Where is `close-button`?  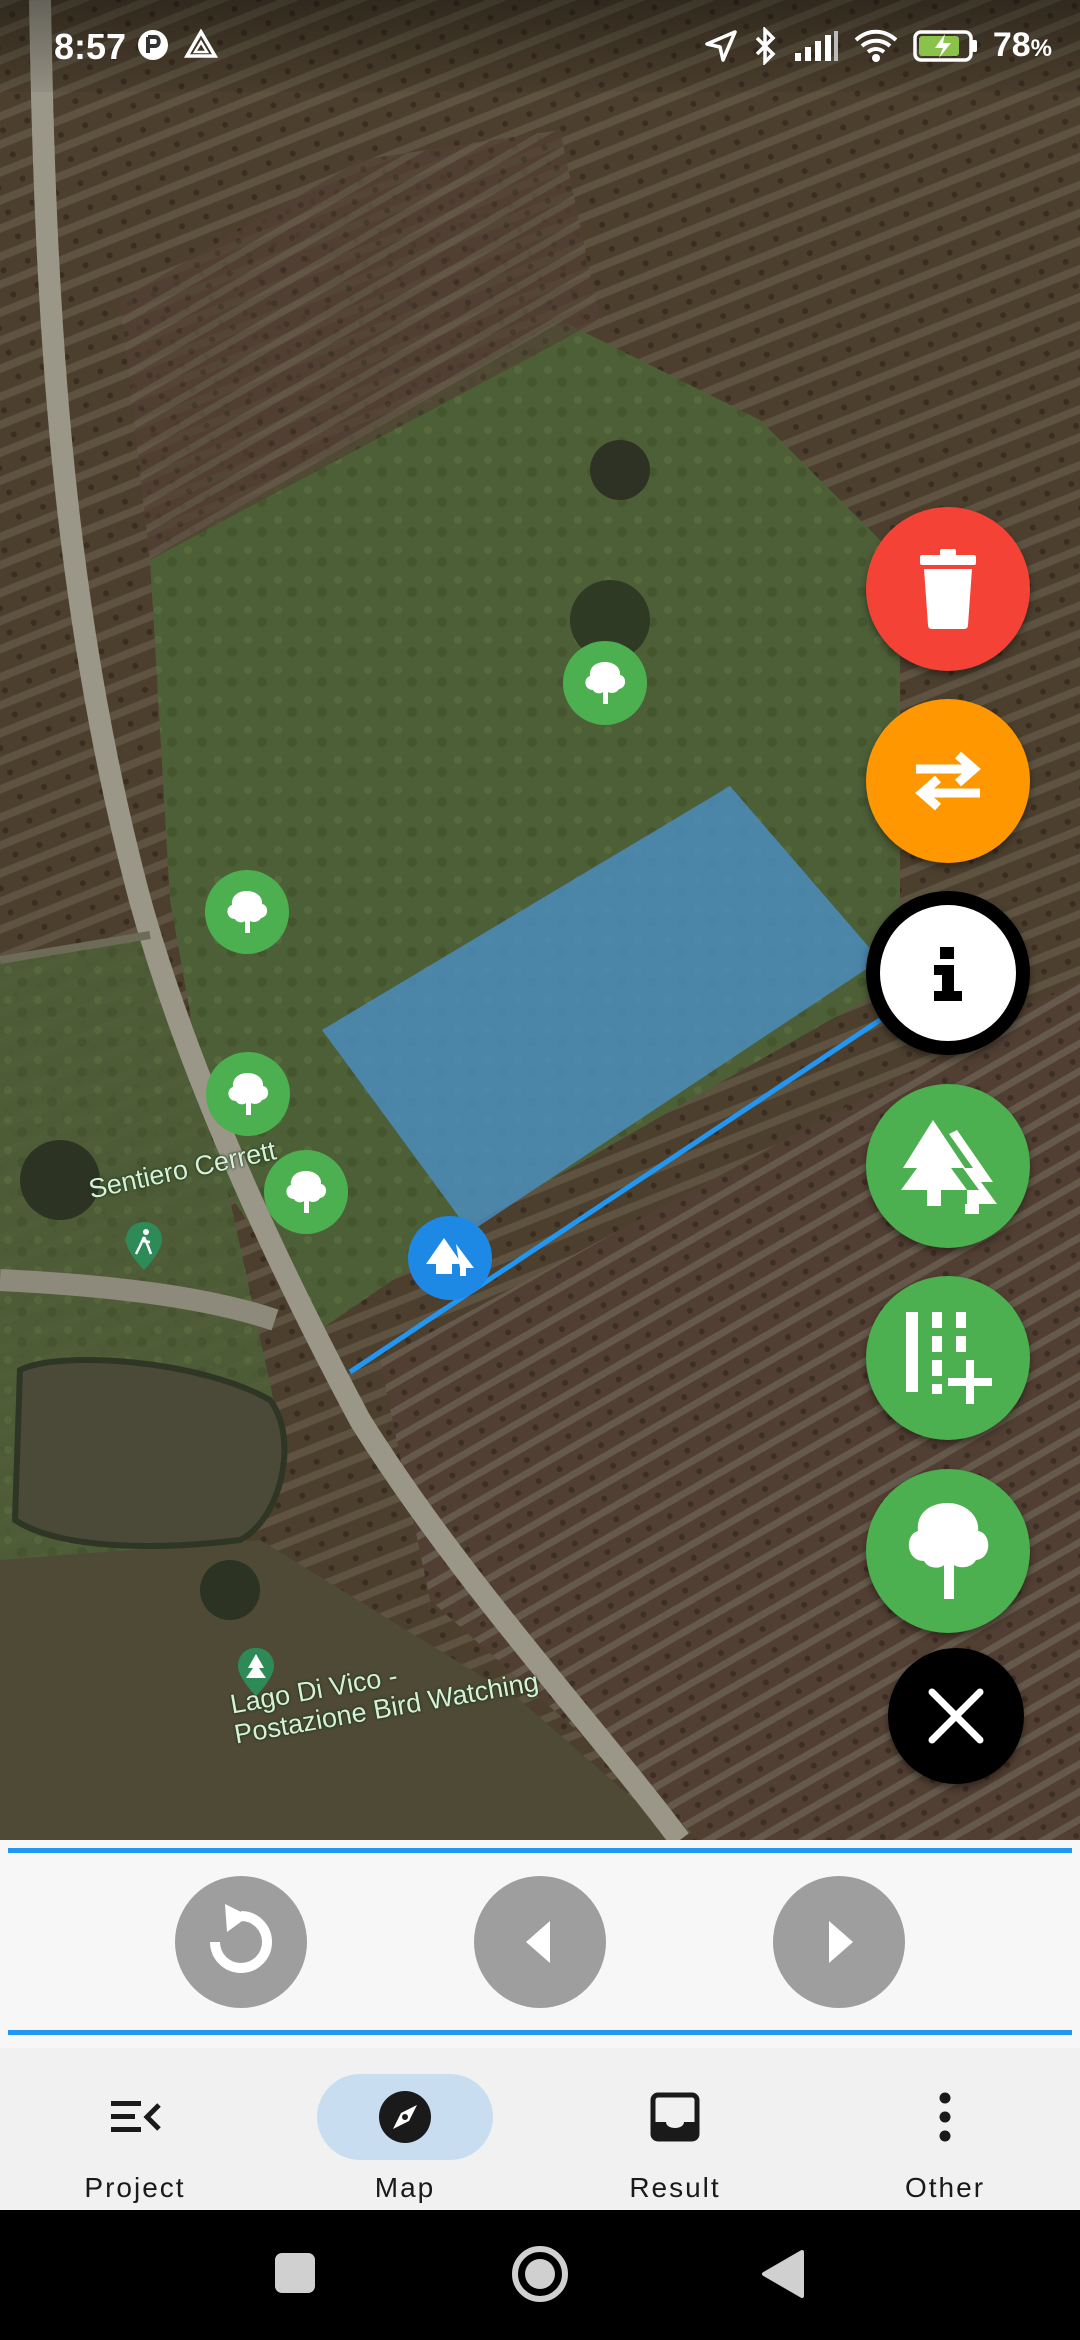
close-button is located at coordinates (956, 1716).